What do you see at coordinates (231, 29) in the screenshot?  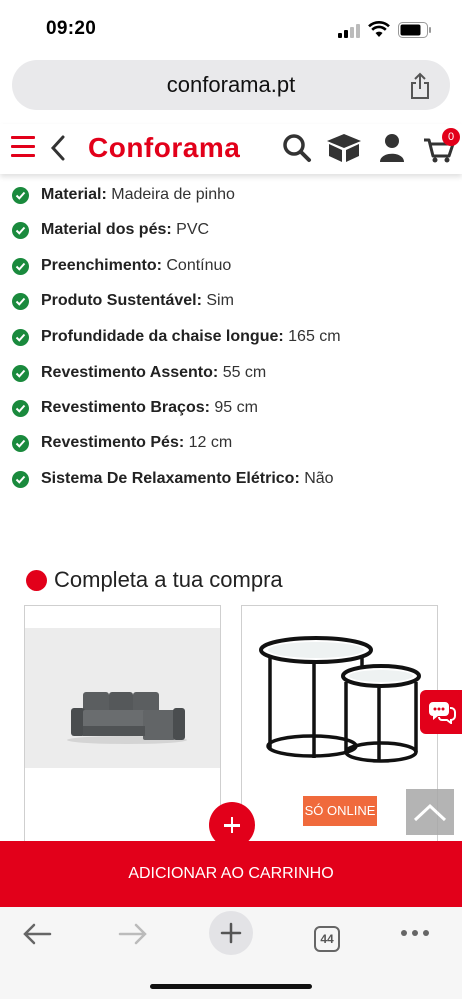 I see `status-bar: 09:20` at bounding box center [231, 29].